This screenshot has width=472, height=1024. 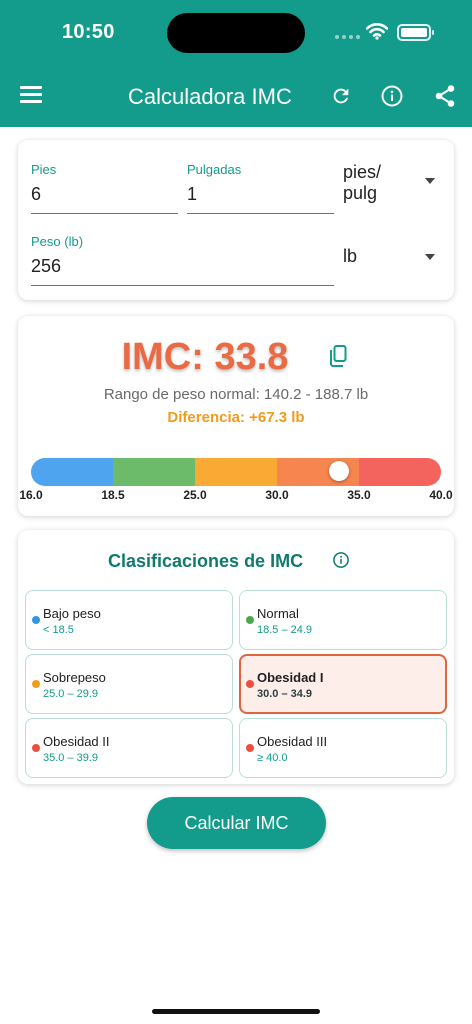 I want to click on classification-name: Normal, so click(x=278, y=613).